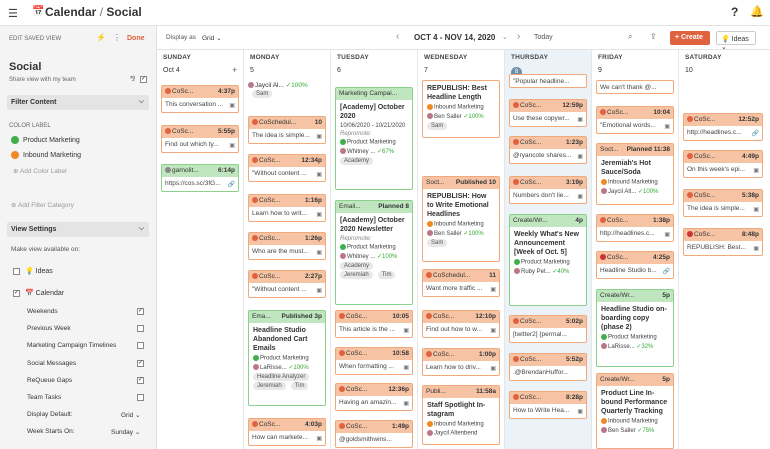 This screenshot has height=449, width=770. I want to click on social-card: CoSc... 4:25p Headline Studio b... 🔗, so click(635, 265).